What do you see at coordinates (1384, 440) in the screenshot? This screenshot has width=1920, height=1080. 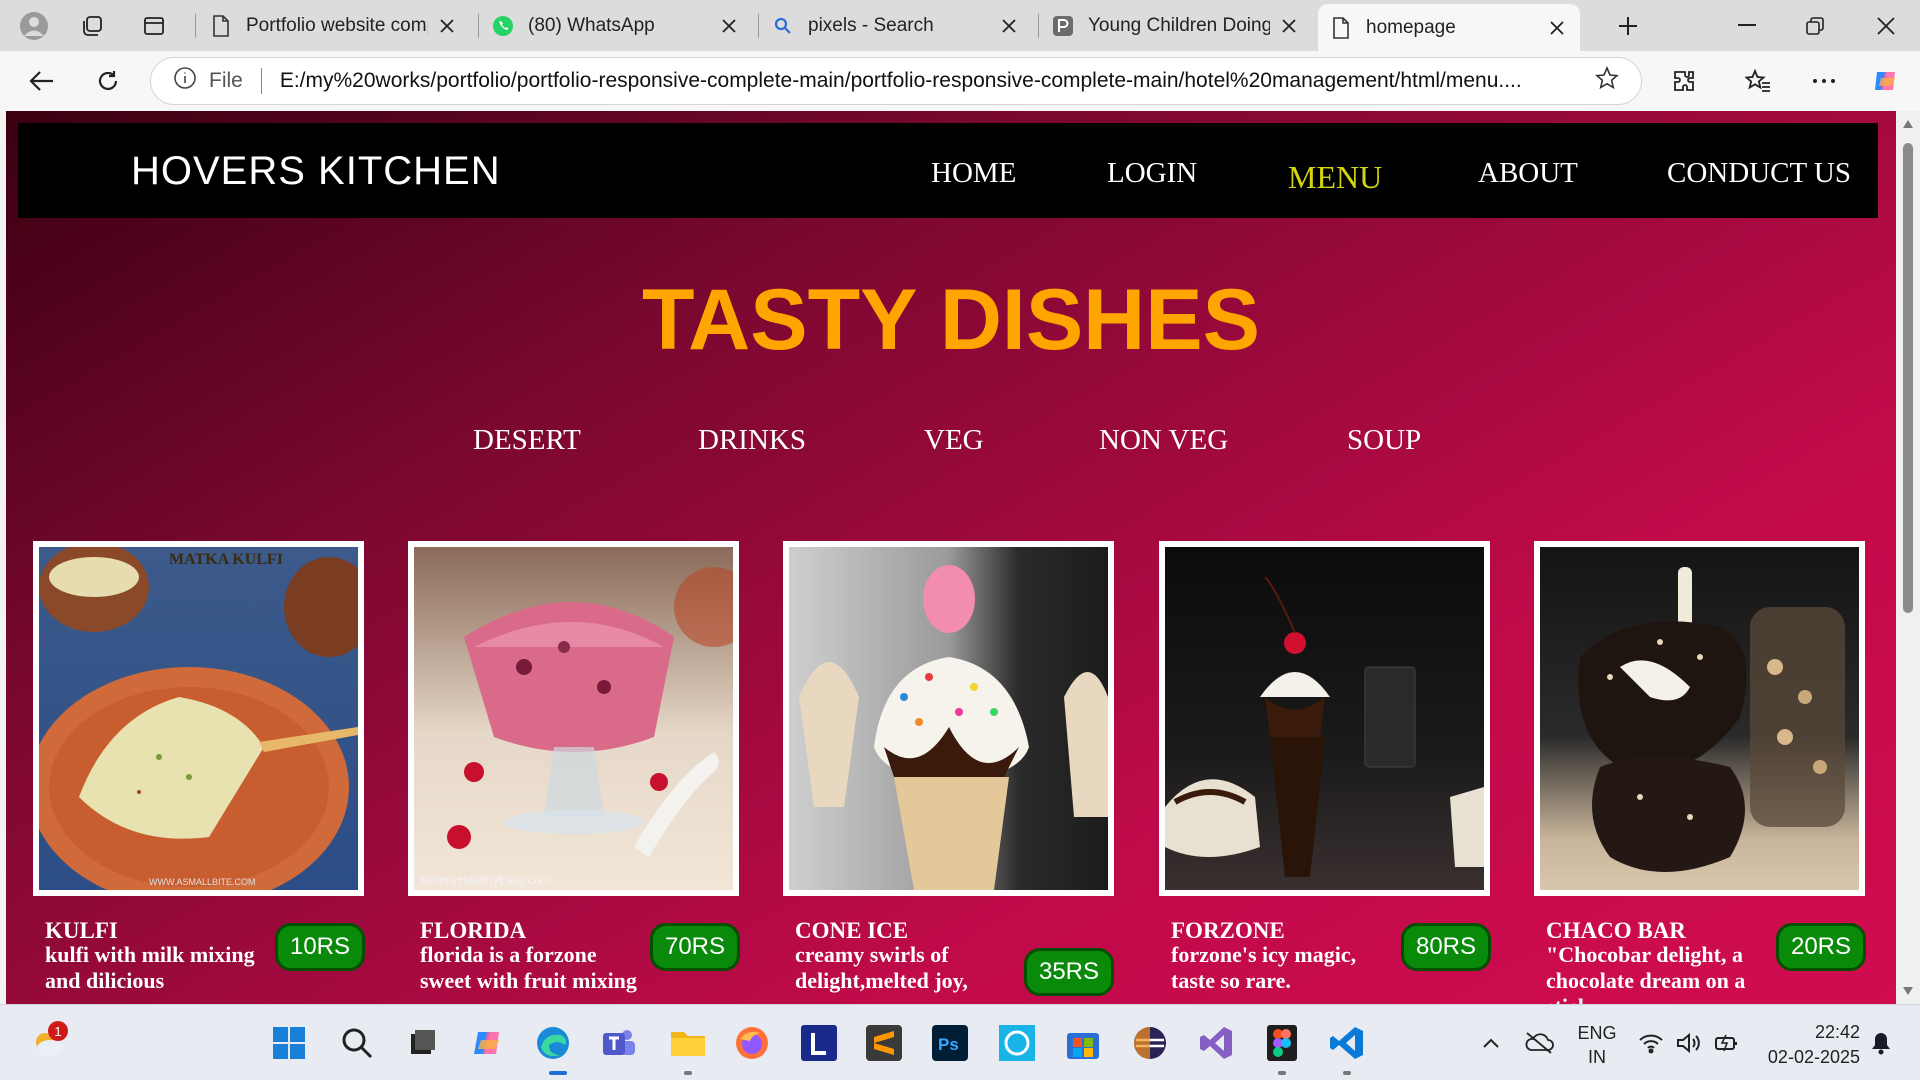 I see `category-soup: SOUP` at bounding box center [1384, 440].